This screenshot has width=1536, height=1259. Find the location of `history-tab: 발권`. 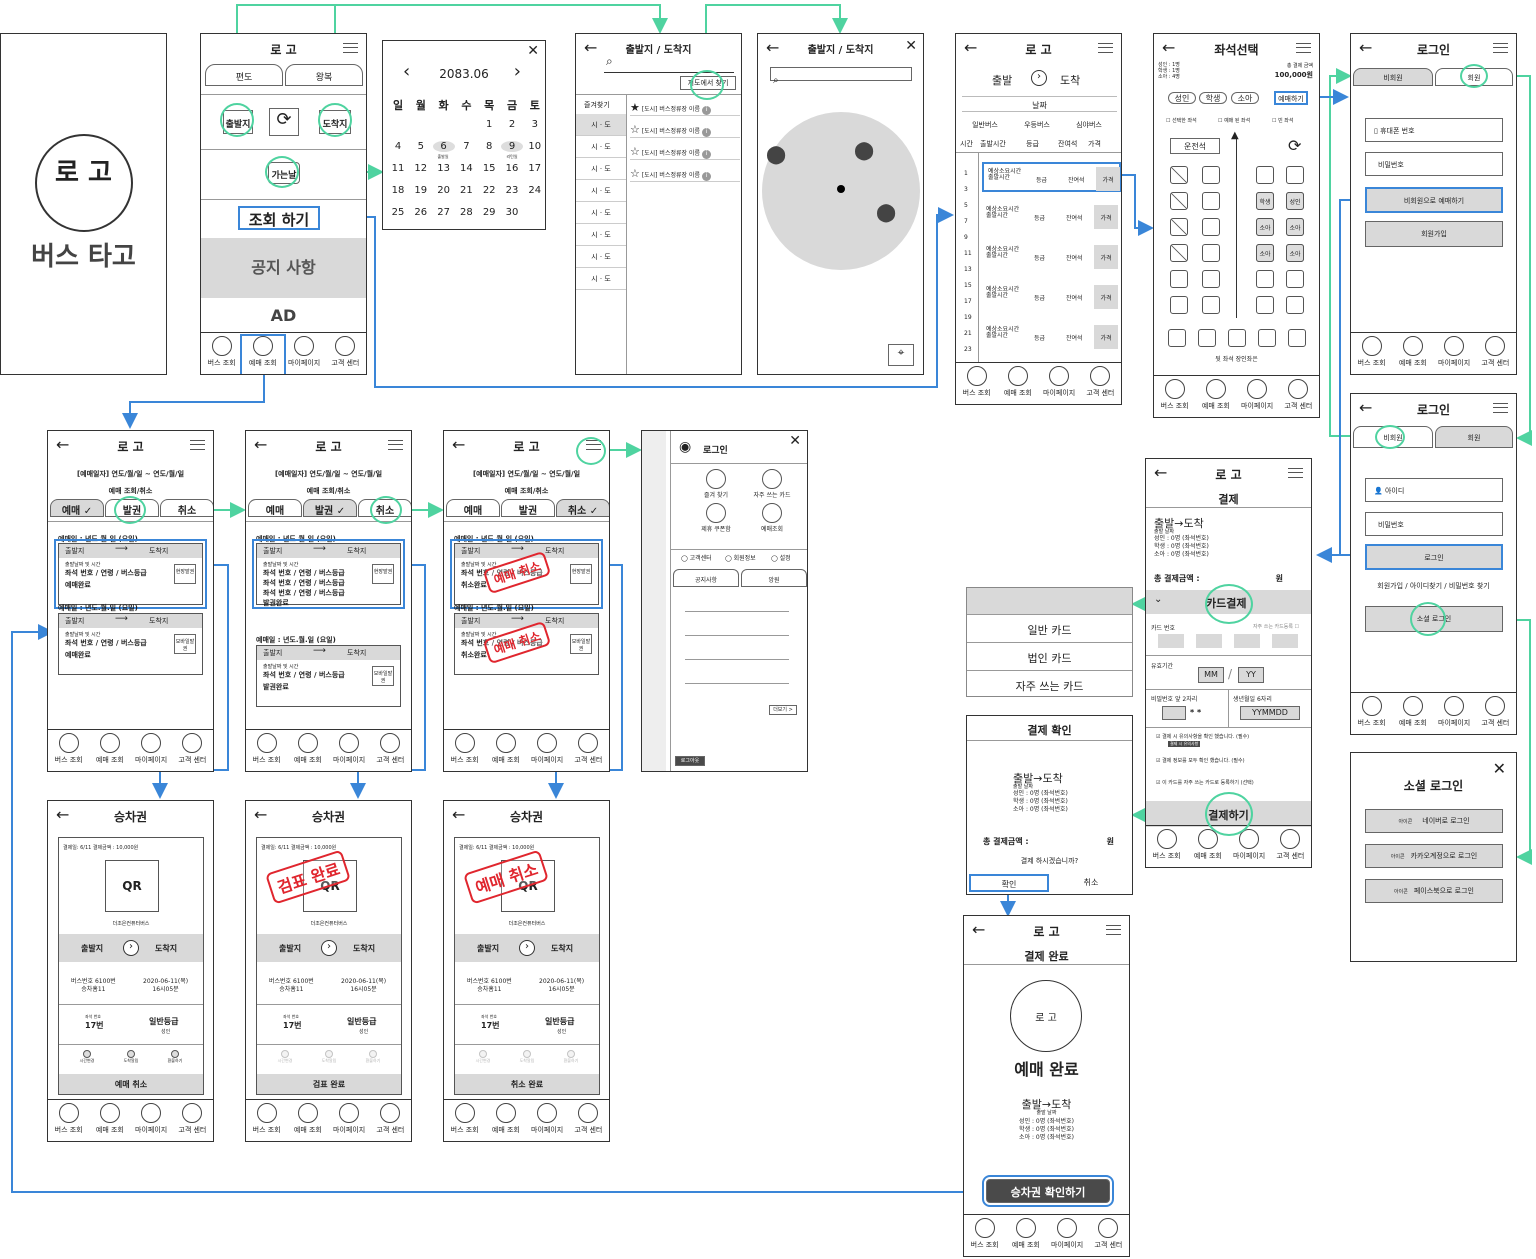

history-tab: 발권 is located at coordinates (528, 508).